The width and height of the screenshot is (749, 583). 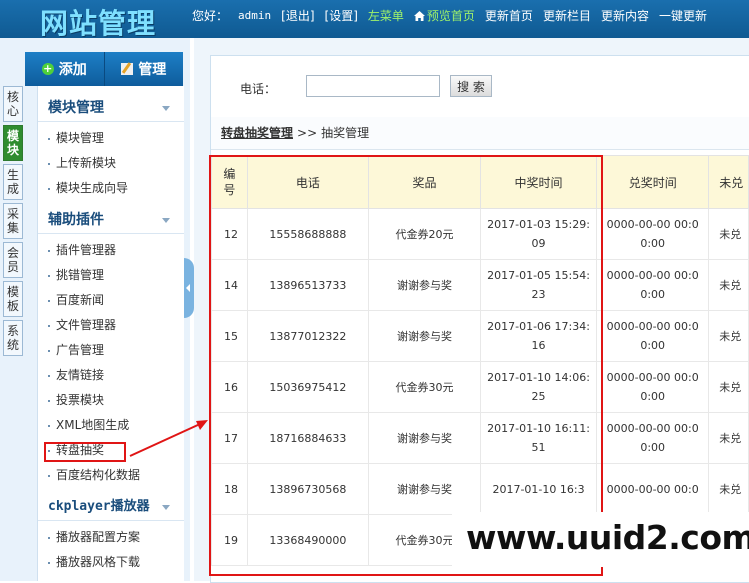 What do you see at coordinates (480, 133) in the screenshot?
I see `breadcrumb: 转盘抽奖管理 >> 抽奖管理` at bounding box center [480, 133].